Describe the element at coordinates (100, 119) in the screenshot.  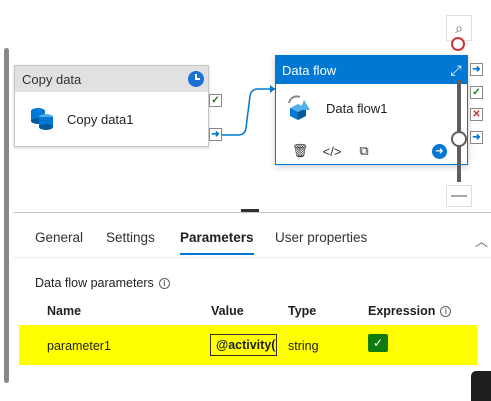
I see `activity-name: Copy data1` at that location.